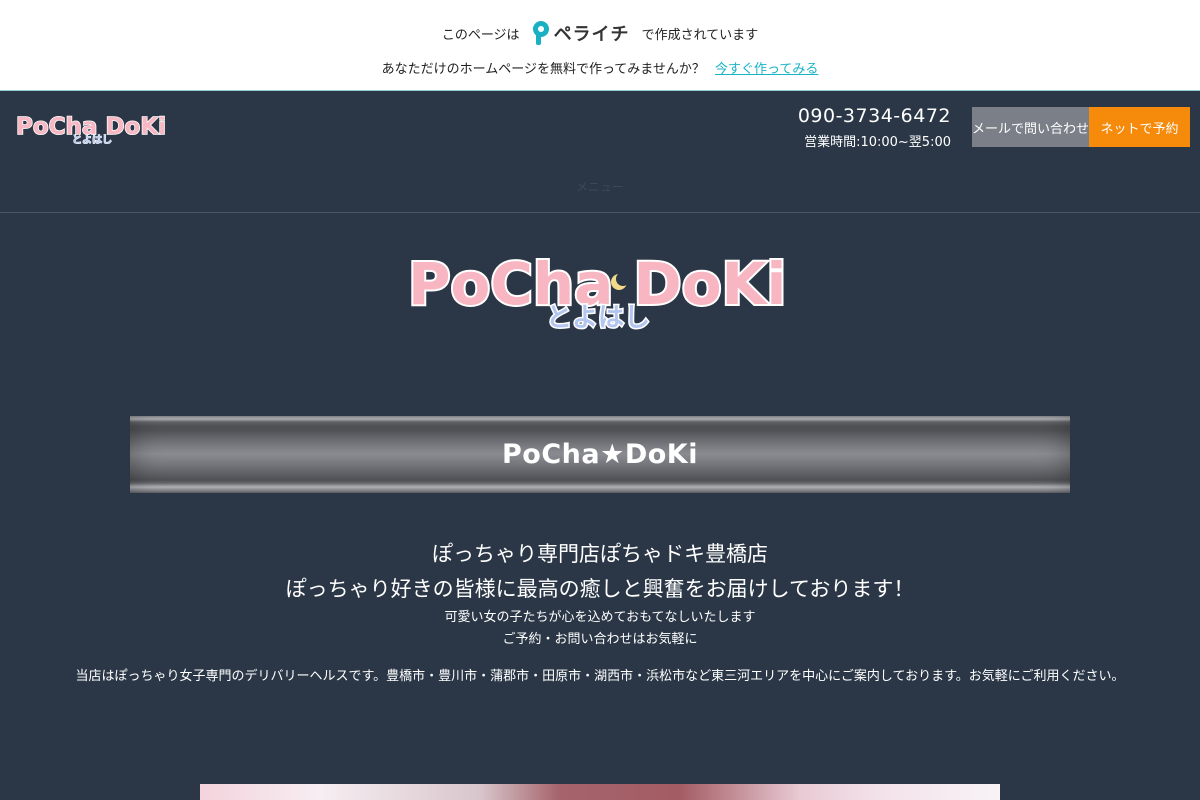 The image size is (1200, 800). I want to click on section-title: PoCha★DoKi, so click(600, 454).